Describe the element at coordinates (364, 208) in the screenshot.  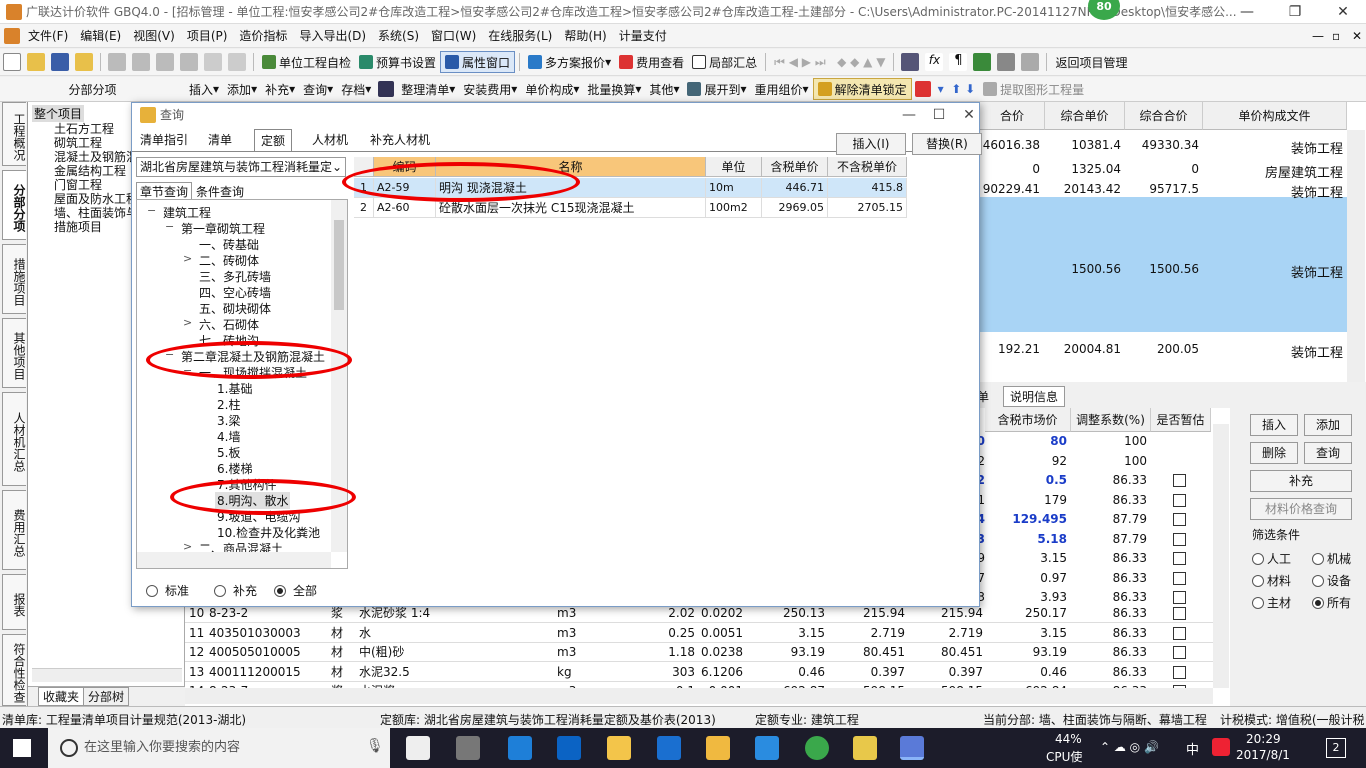
I see `quota-cell-no: 2` at that location.